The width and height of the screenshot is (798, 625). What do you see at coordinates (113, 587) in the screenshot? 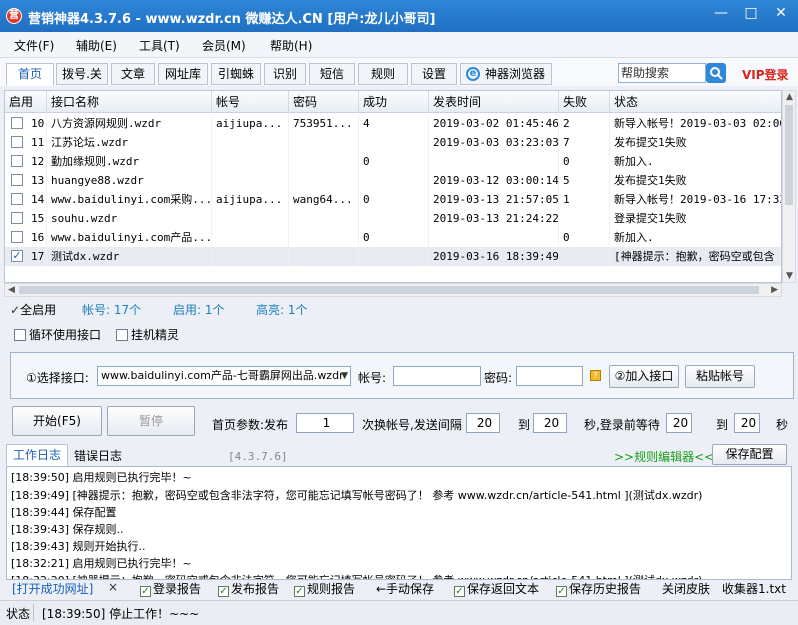
I see `close-icon: ×` at bounding box center [113, 587].